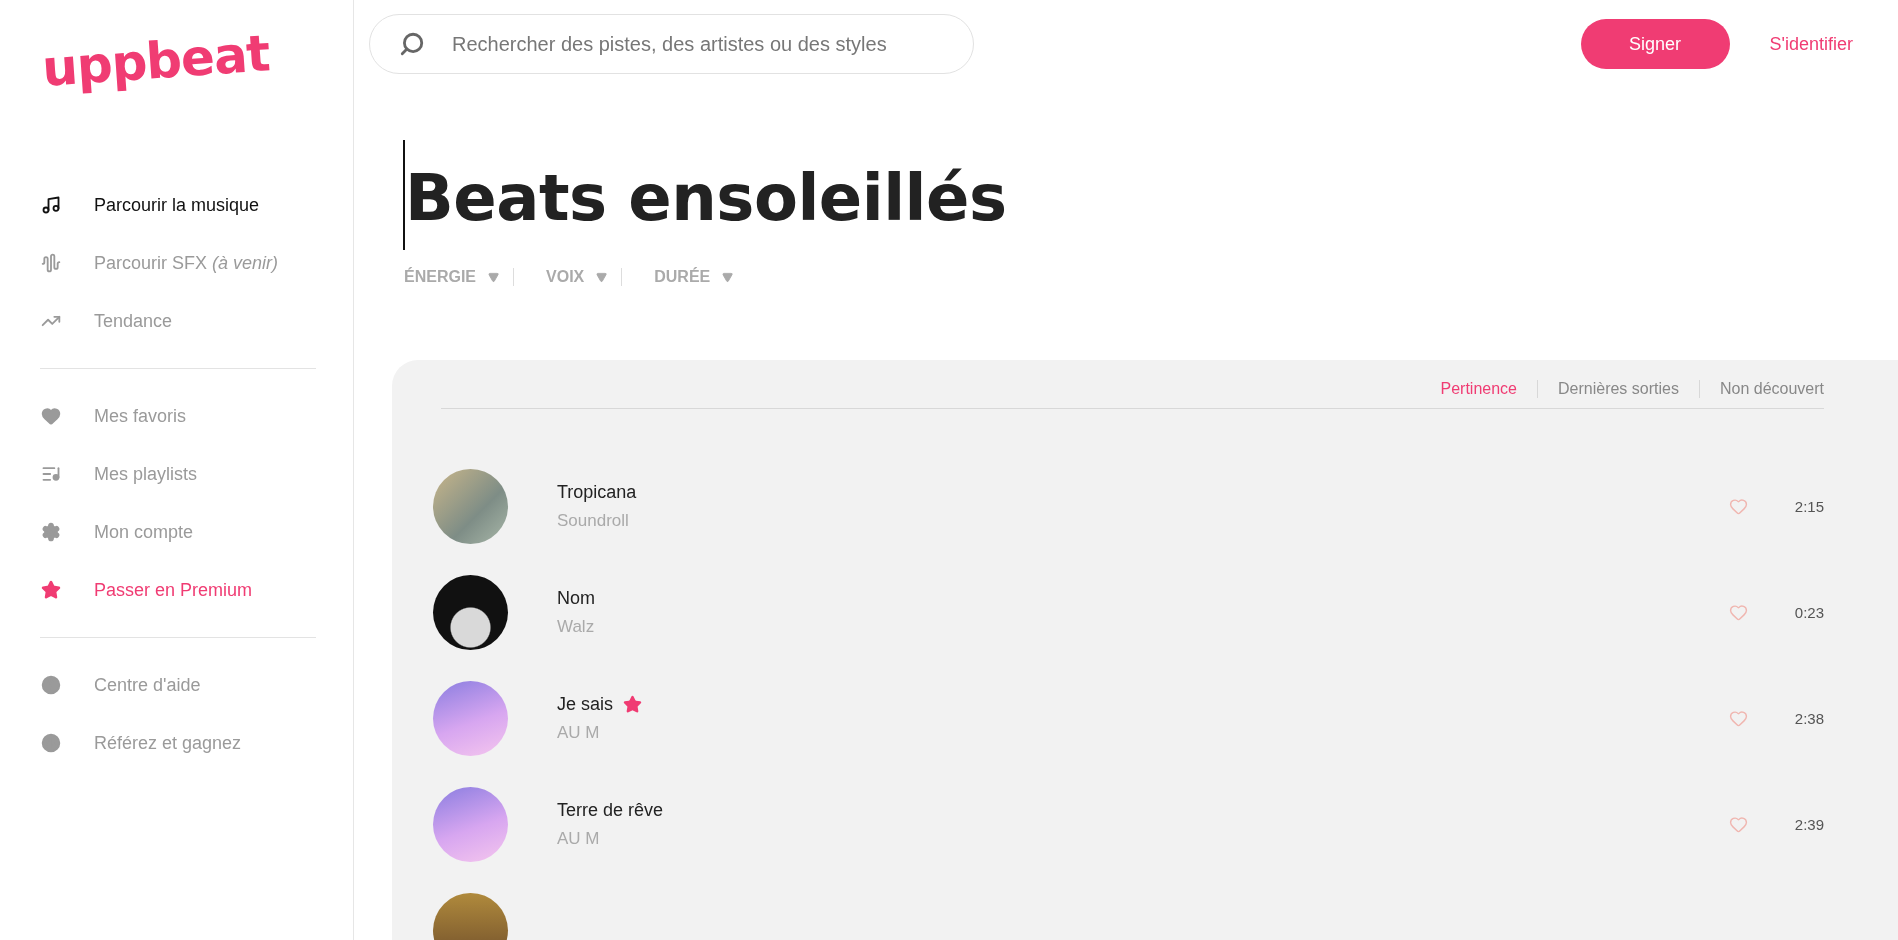  Describe the element at coordinates (610, 810) in the screenshot. I see `track-title: Terre de rêve` at that location.